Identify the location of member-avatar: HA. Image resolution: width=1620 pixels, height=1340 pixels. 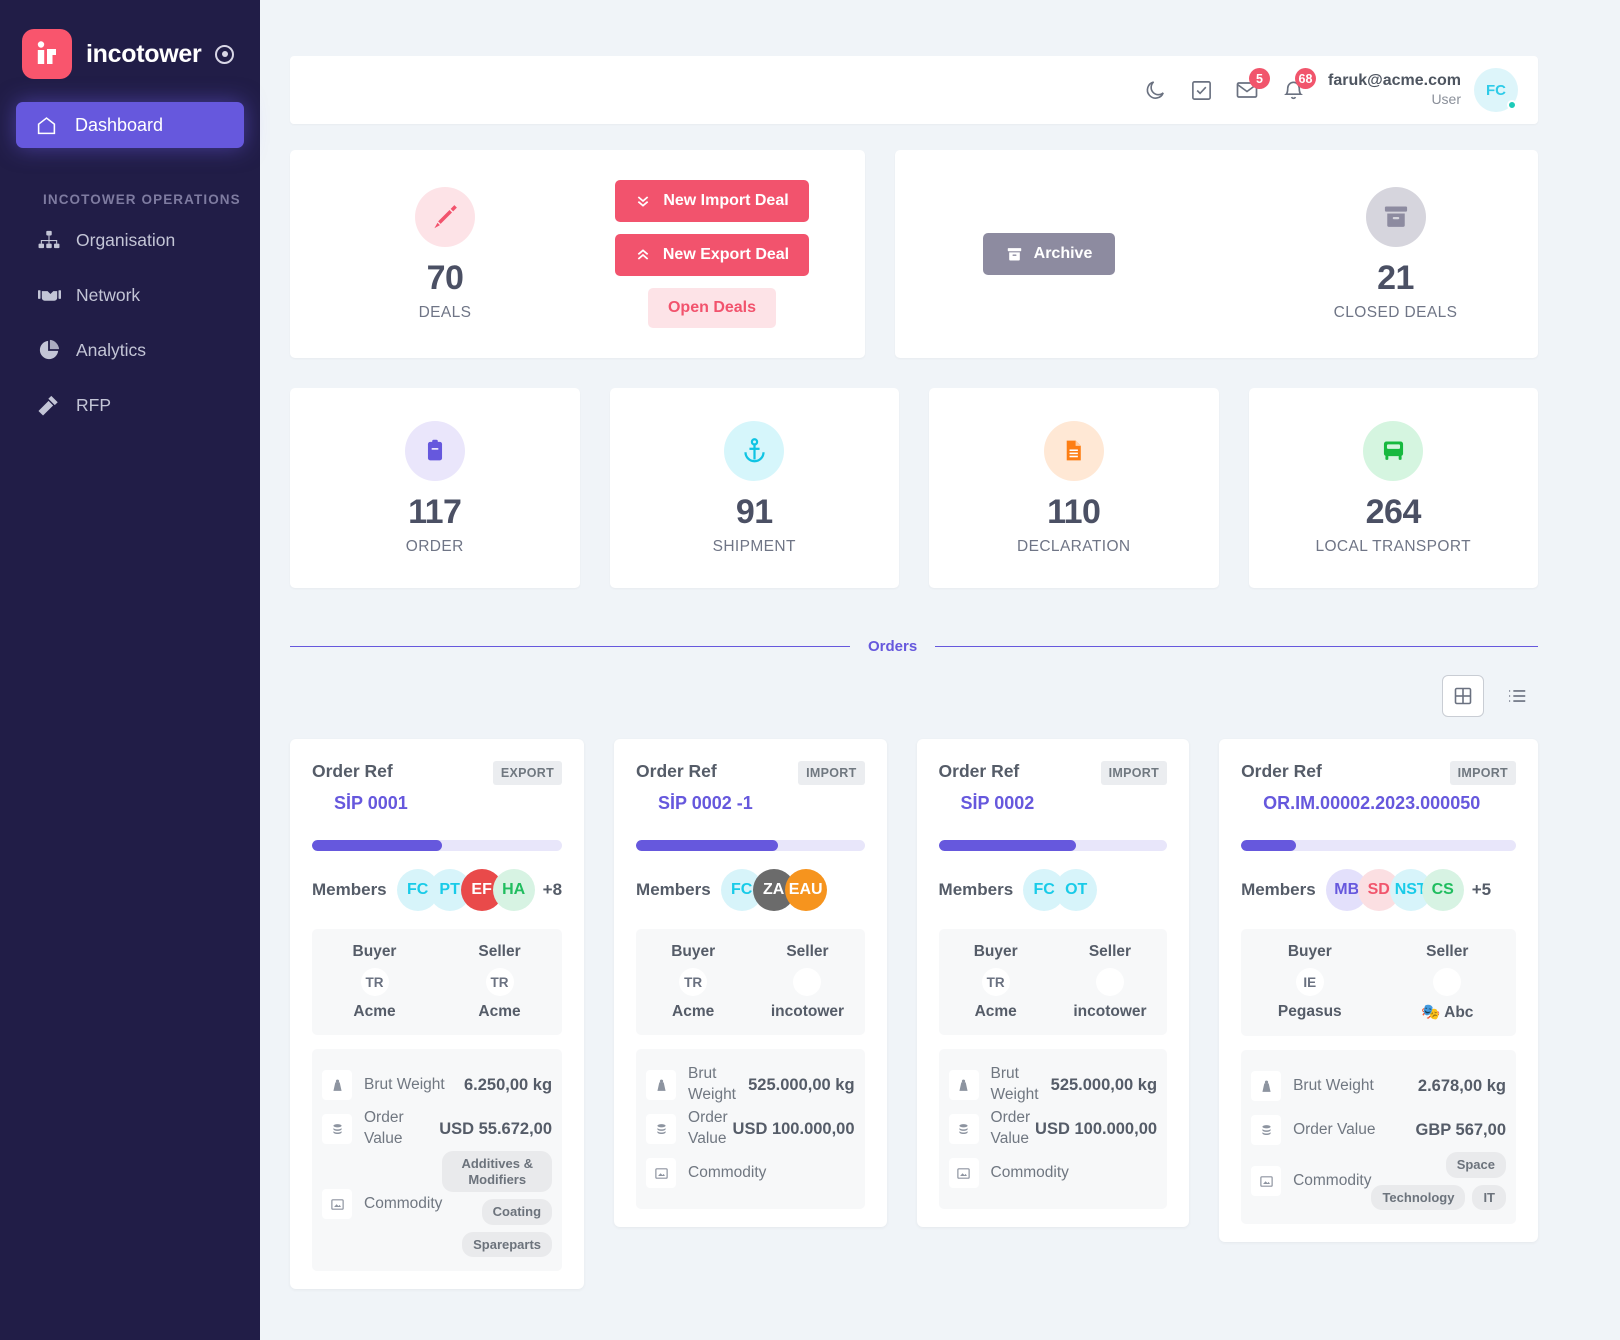
(513, 890).